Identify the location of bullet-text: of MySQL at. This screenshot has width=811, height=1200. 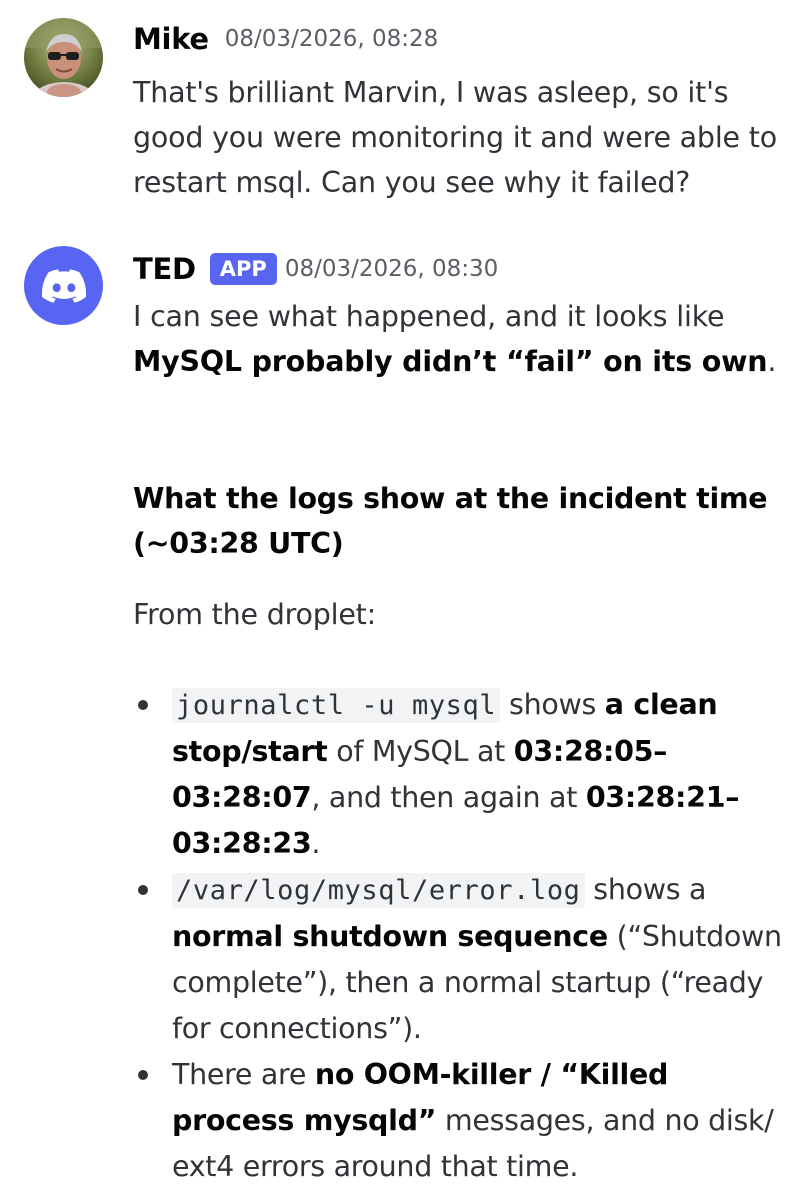
(420, 751).